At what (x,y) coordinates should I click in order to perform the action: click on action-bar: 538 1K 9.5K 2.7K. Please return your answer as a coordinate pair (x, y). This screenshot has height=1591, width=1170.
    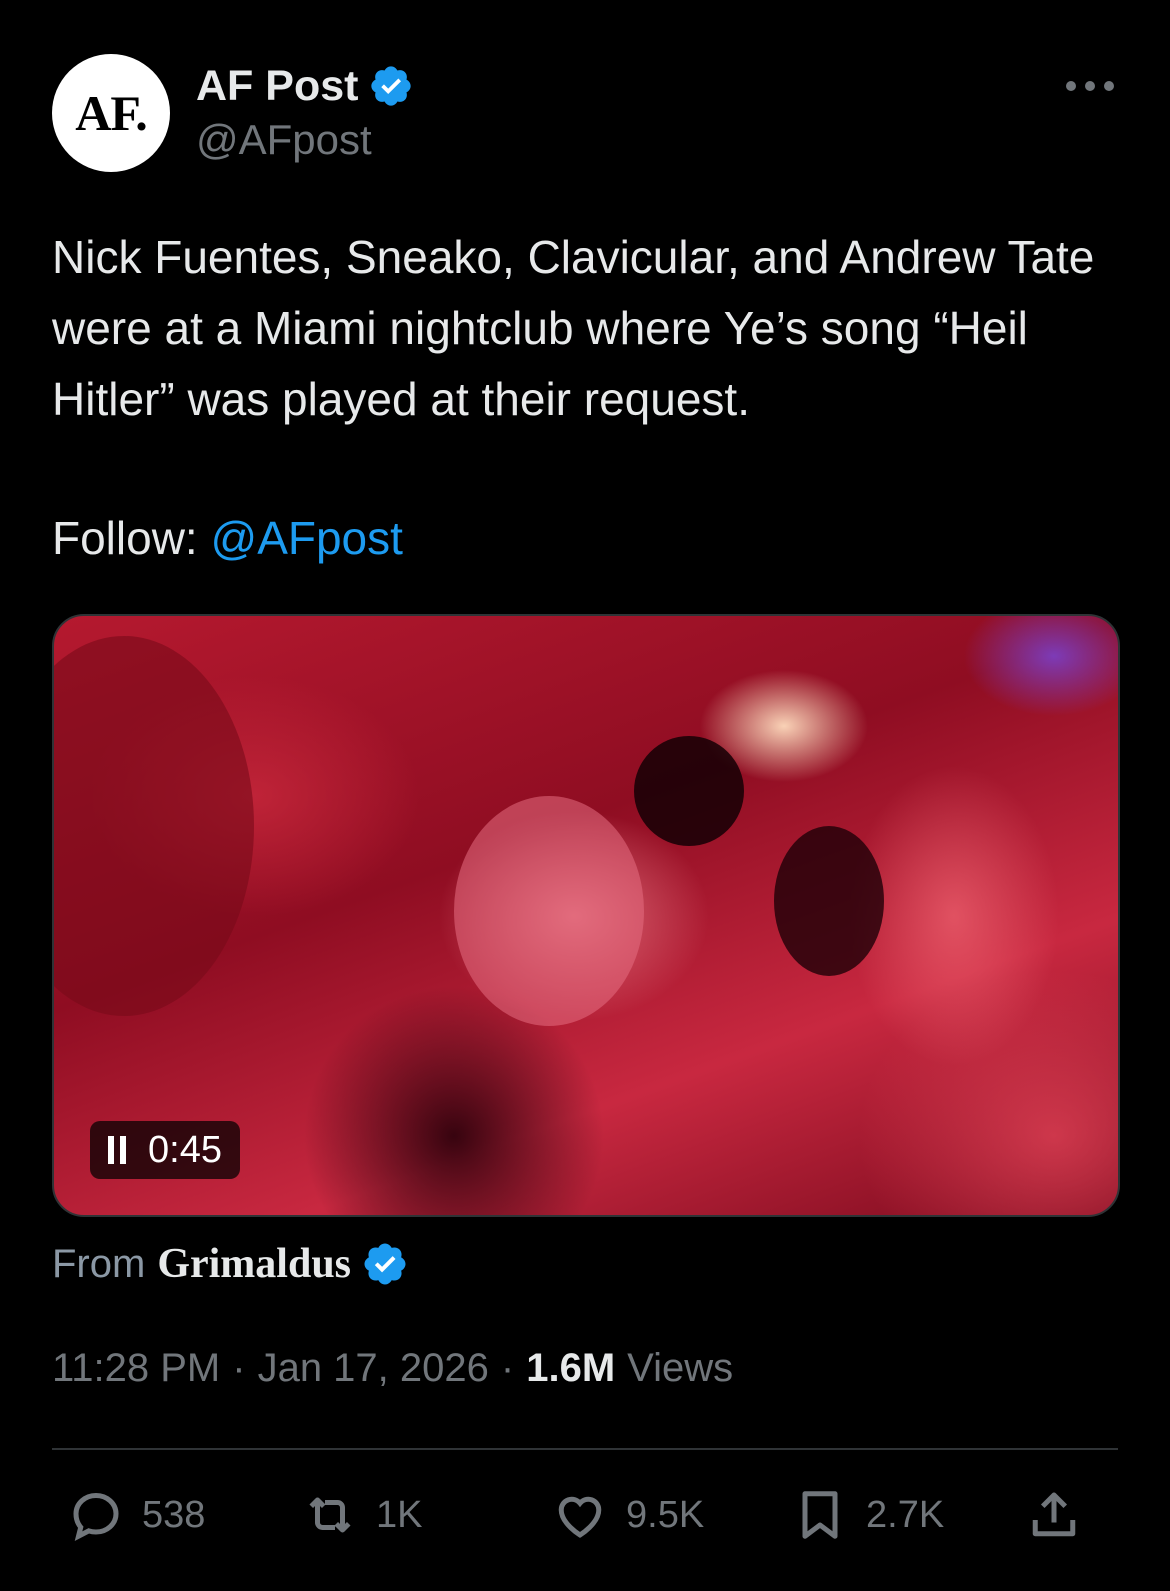
    Looking at the image, I should click on (587, 1515).